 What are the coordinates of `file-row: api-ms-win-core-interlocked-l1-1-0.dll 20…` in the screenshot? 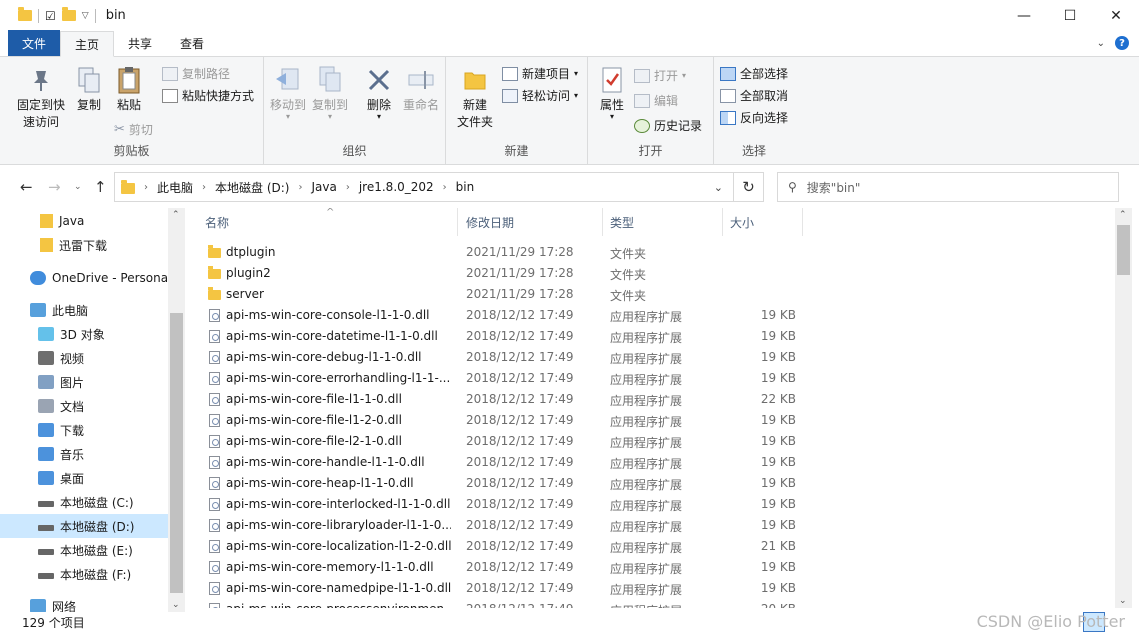 It's located at (645, 504).